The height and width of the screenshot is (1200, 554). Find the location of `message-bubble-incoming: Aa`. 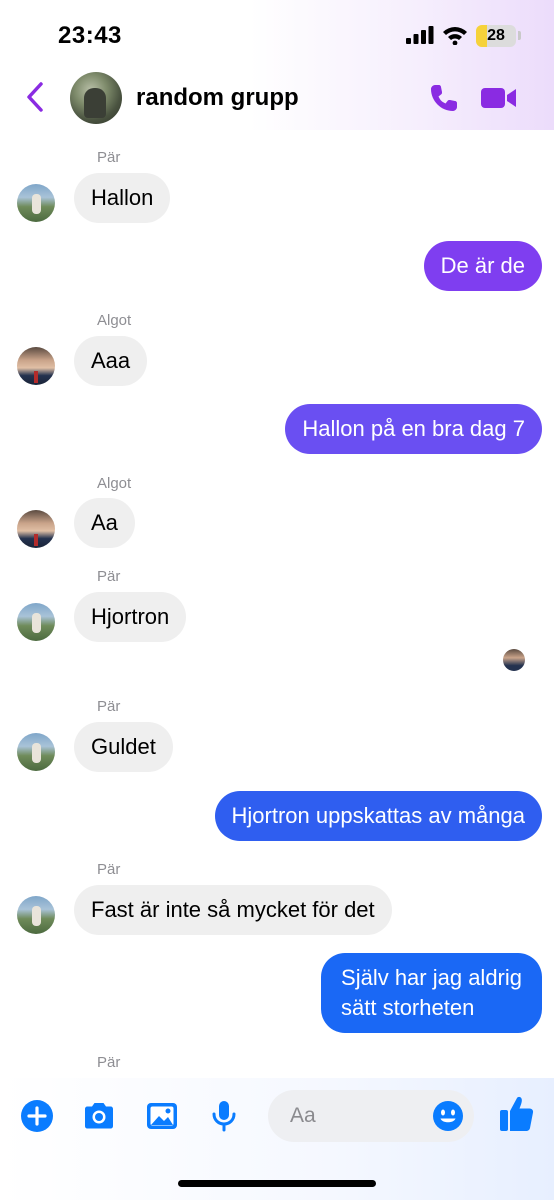

message-bubble-incoming: Aa is located at coordinates (104, 523).